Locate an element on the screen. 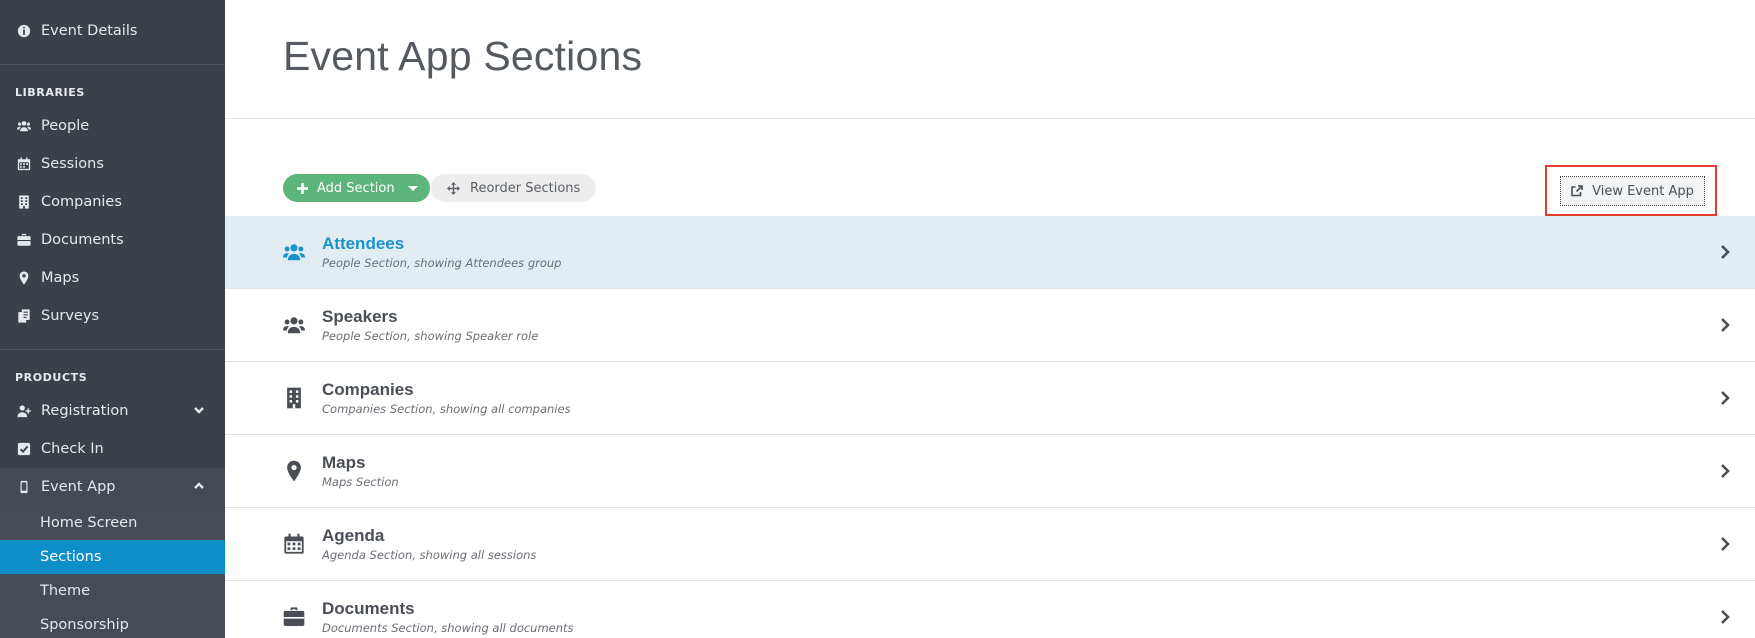  sidebar-item-label: Registration is located at coordinates (85, 411).